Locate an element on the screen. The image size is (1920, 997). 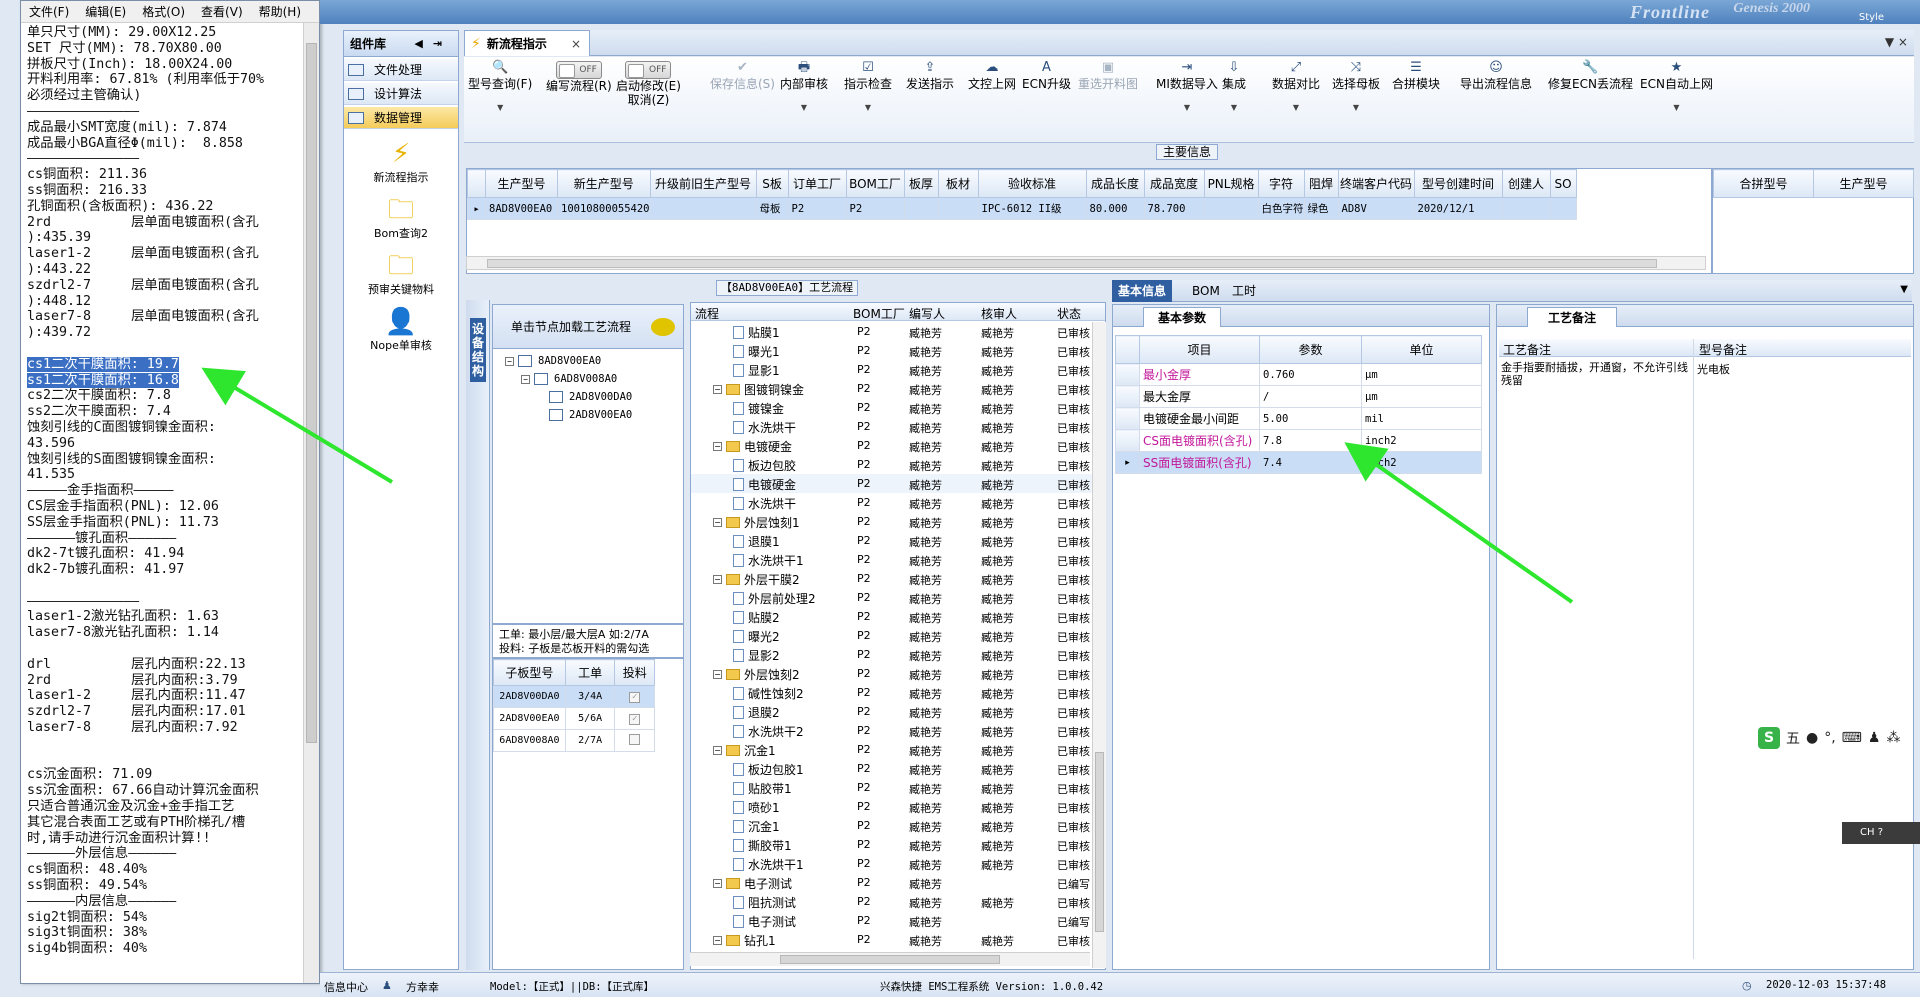
column-header: 投料 is located at coordinates (634, 672).